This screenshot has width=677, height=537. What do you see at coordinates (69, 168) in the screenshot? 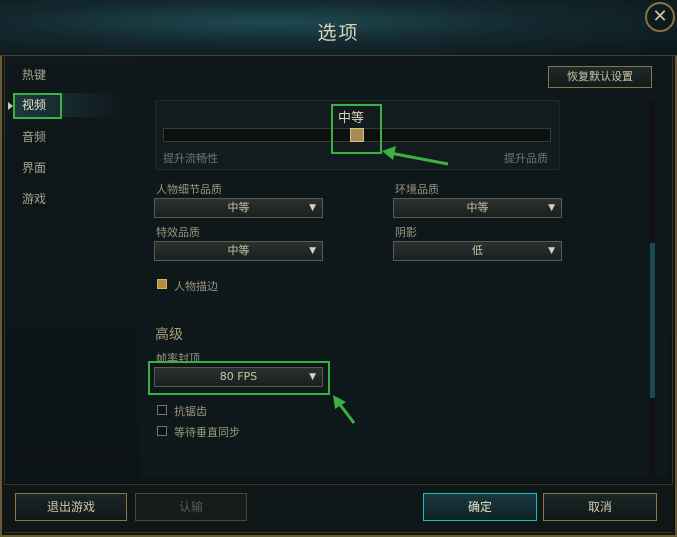
I see `sidebar-item-interface: 界面` at bounding box center [69, 168].